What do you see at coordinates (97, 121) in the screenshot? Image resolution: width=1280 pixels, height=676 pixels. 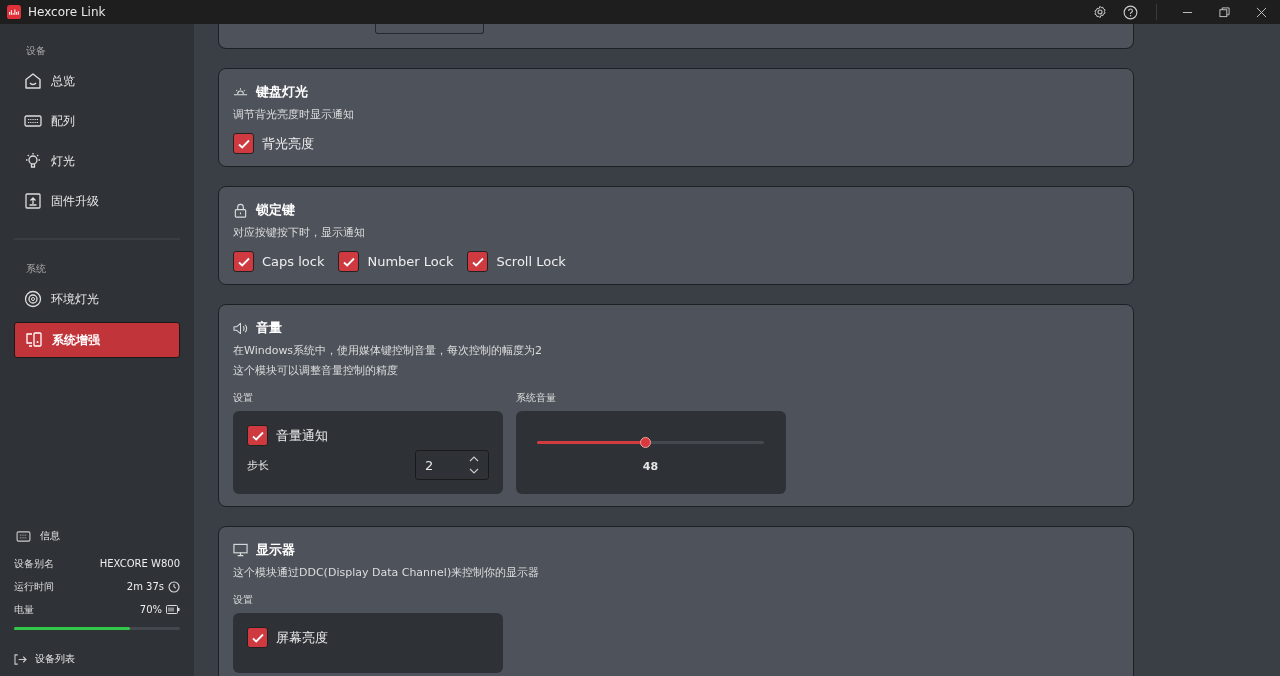 I see `sidebar-item: 配列` at bounding box center [97, 121].